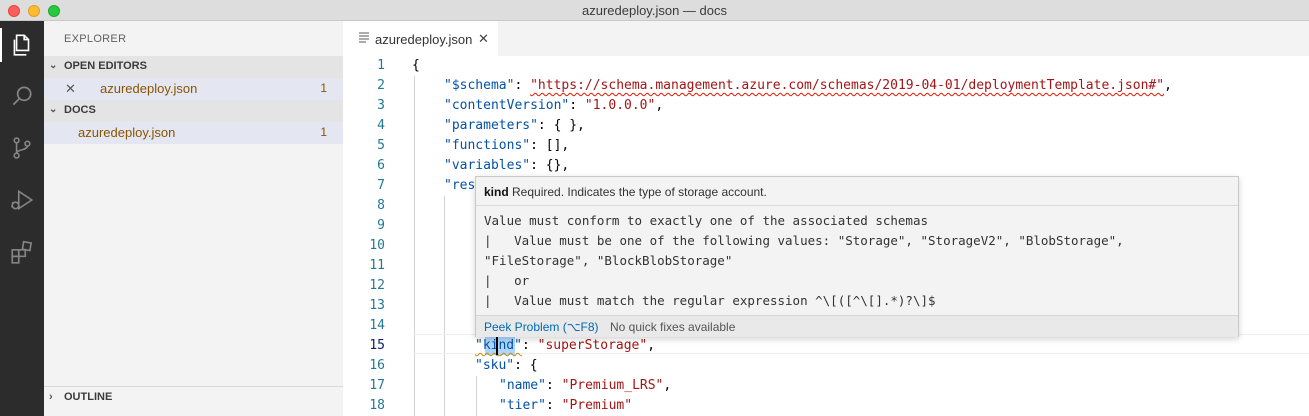  Describe the element at coordinates (506, 166) in the screenshot. I see `code-line-6: "variables": {},` at that location.